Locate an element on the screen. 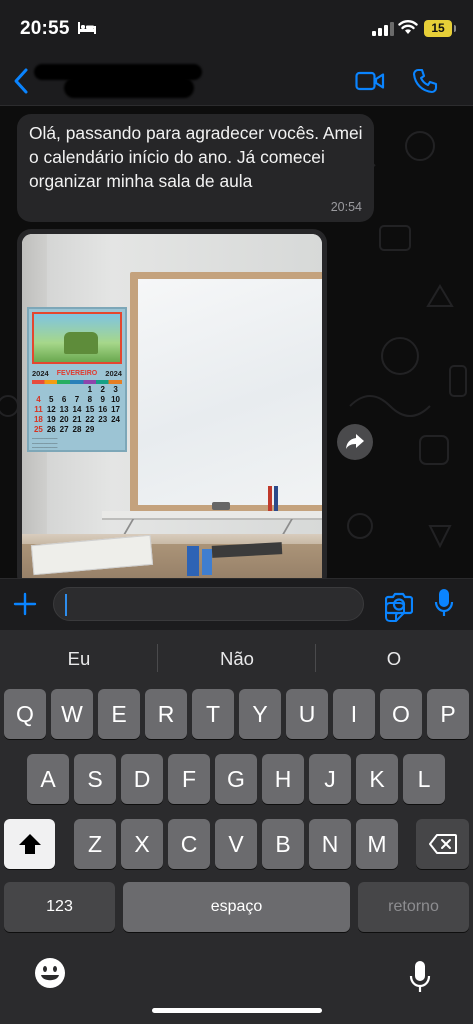 The height and width of the screenshot is (1024, 473). key-q: Q is located at coordinates (25, 714).